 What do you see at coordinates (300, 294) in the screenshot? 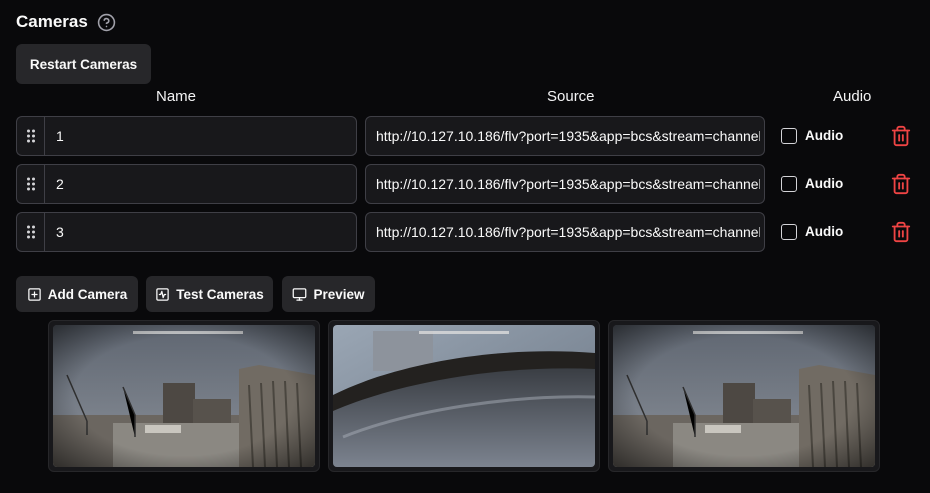
I see `monitor-icon` at bounding box center [300, 294].